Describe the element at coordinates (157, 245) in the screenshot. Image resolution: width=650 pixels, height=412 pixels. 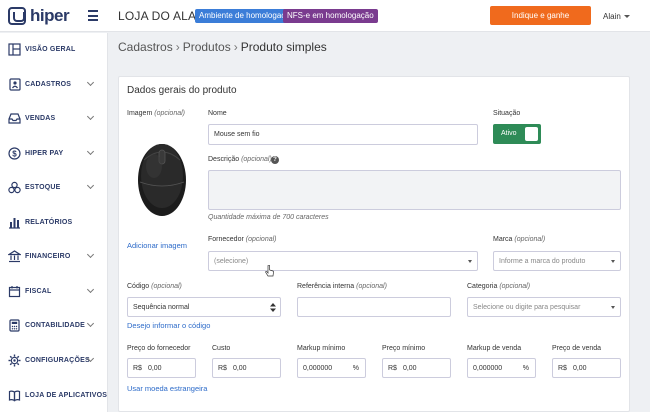
I see `add-image-link: Adicionar imagem` at that location.